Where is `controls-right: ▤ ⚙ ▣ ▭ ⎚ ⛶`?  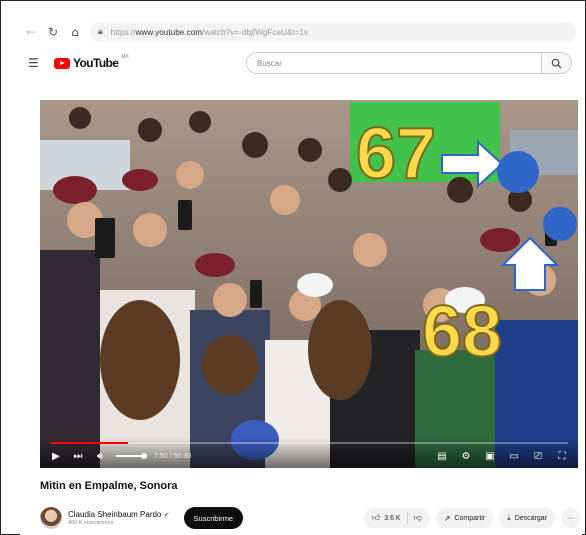 controls-right: ▤ ⚙ ▣ ▭ ⎚ ⛶ is located at coordinates (502, 456).